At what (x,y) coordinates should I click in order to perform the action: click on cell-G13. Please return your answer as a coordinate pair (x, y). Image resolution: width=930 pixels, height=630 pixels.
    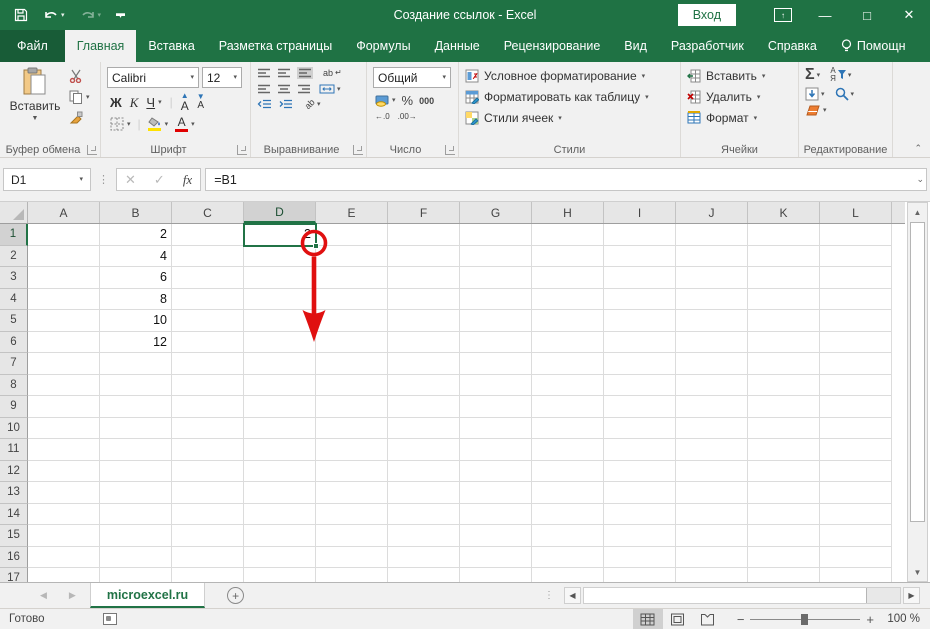
    Looking at the image, I should click on (496, 493).